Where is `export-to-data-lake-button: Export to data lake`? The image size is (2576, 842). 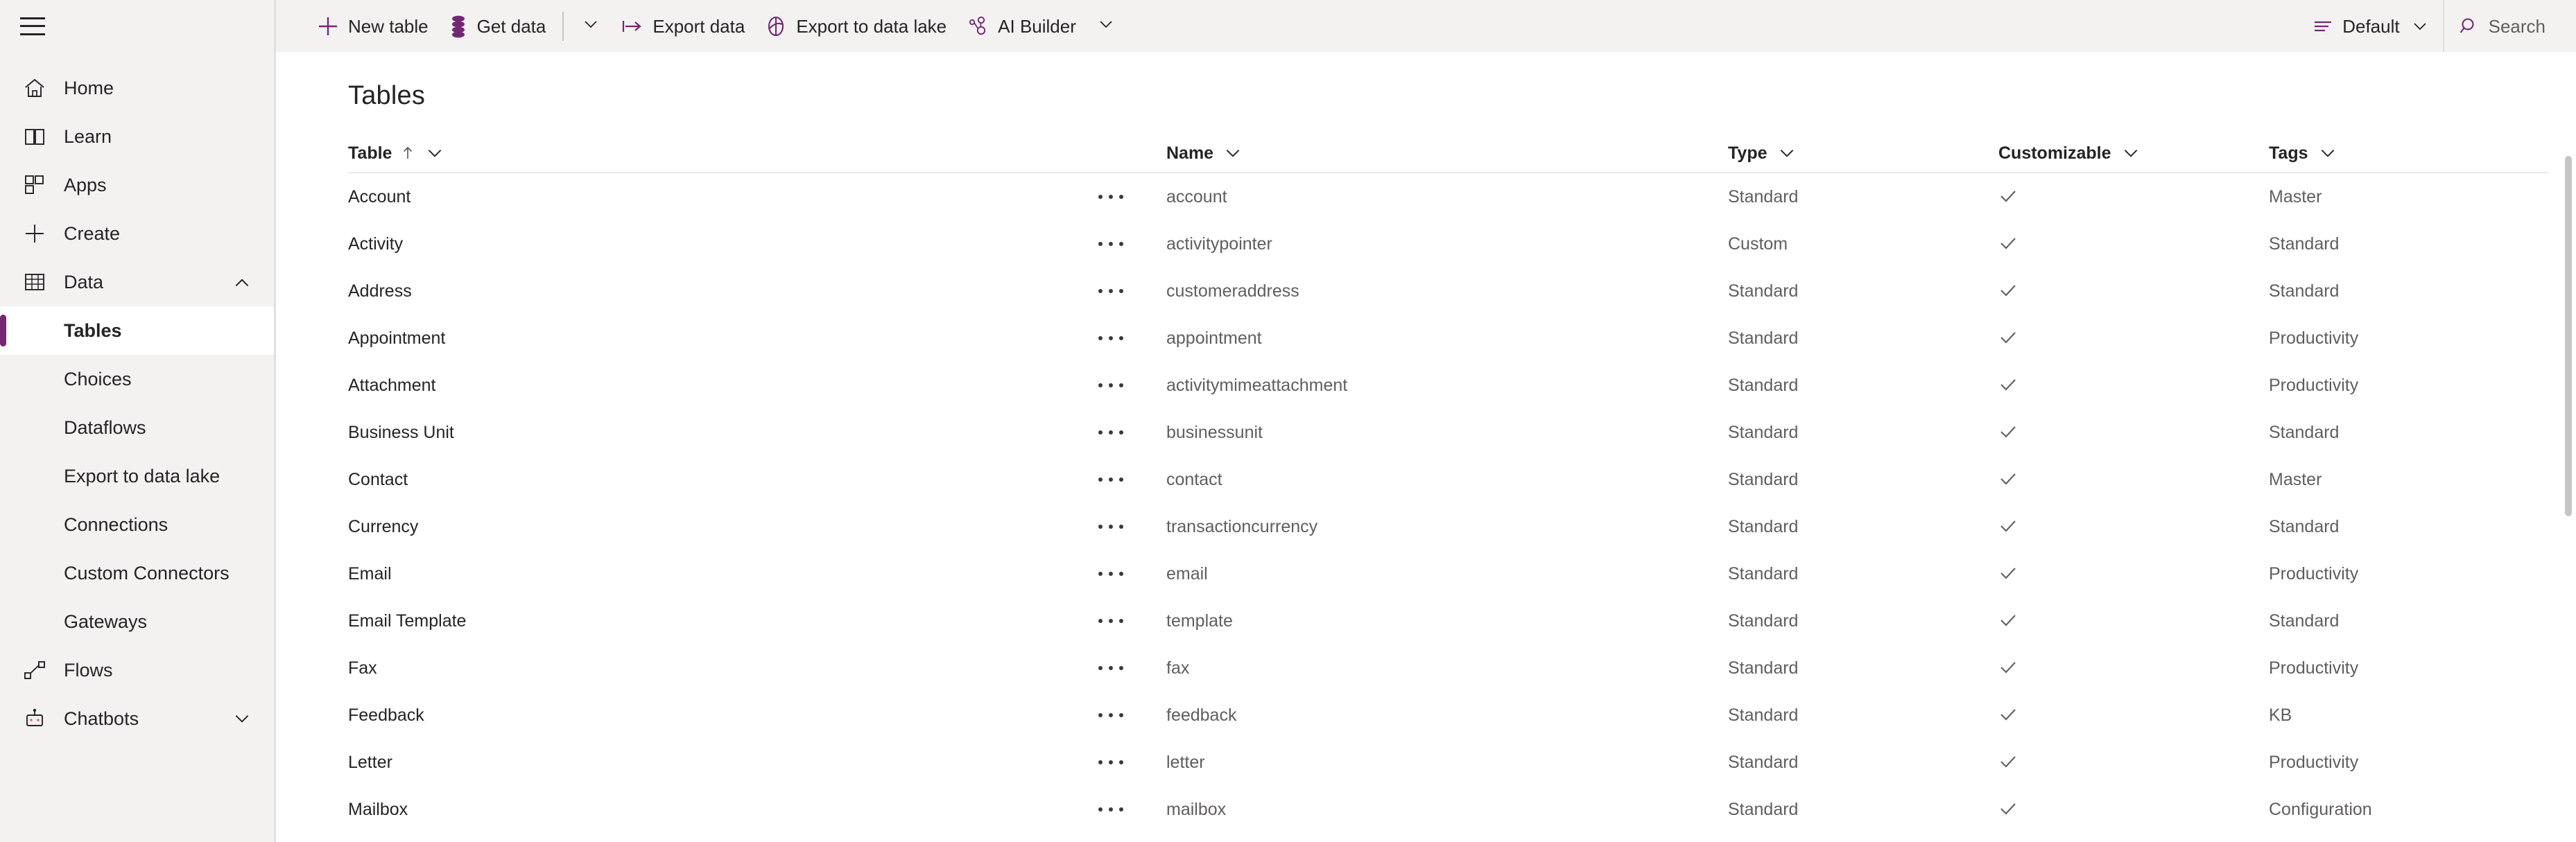 export-to-data-lake-button: Export to data lake is located at coordinates (855, 26).